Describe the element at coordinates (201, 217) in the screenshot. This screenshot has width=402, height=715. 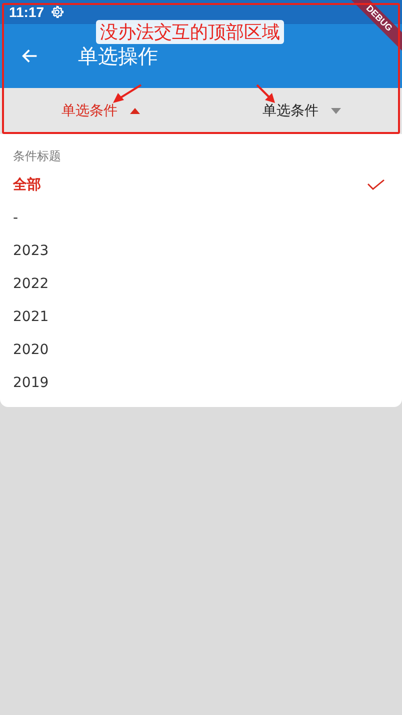
I see `option-item: -` at that location.